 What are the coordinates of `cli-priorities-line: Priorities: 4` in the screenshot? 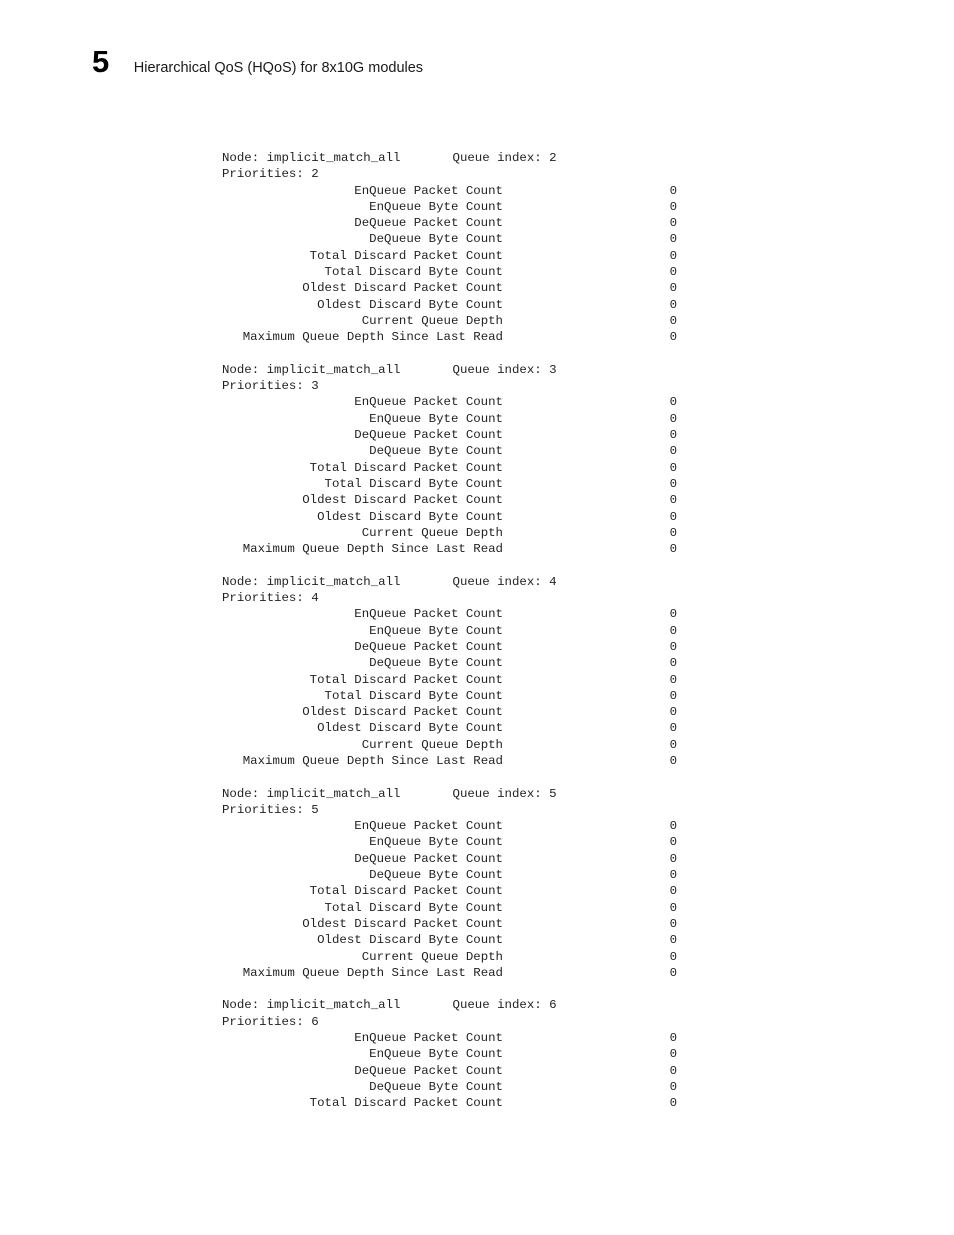 It's located at (270, 598).